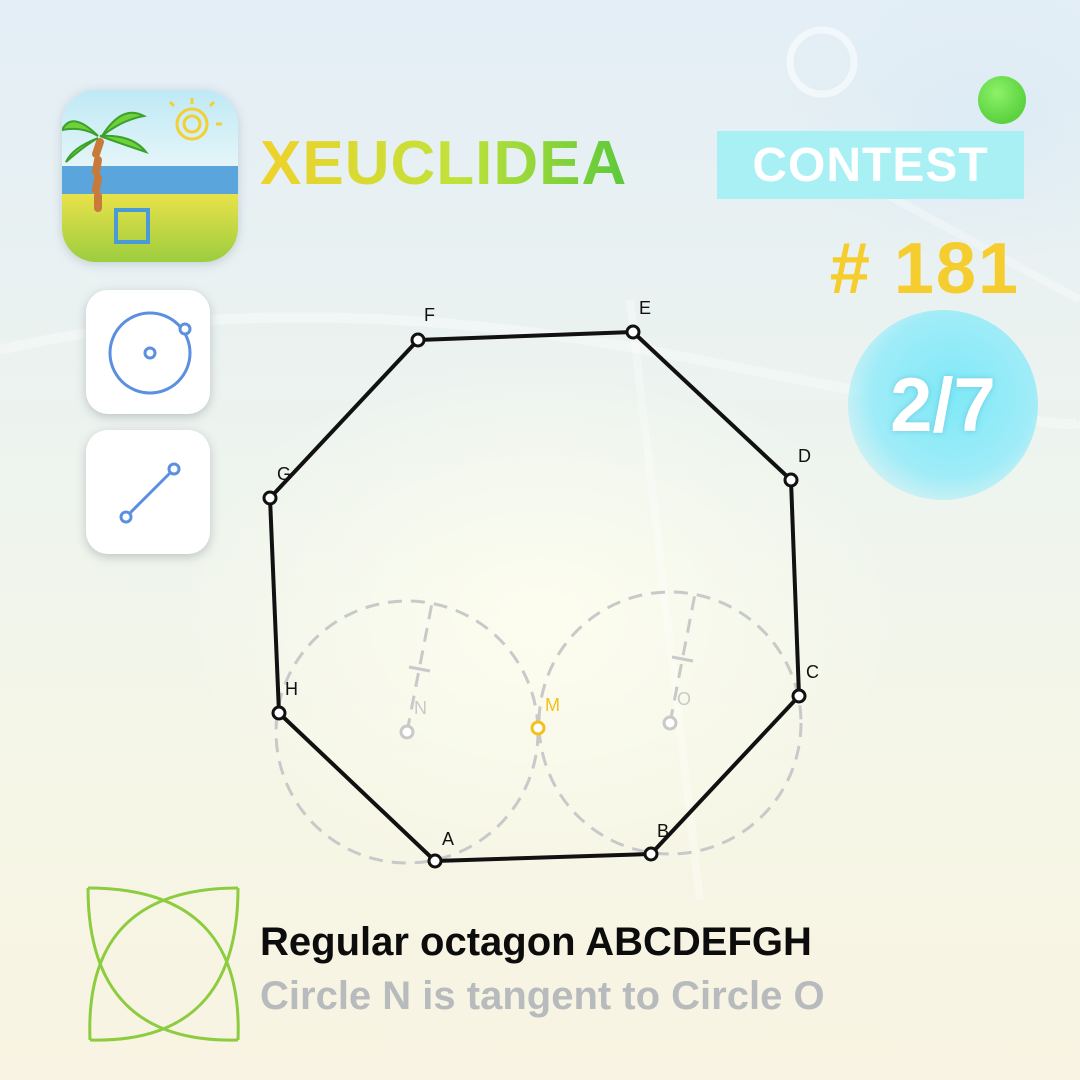  What do you see at coordinates (270, 498) in the screenshot?
I see `point-g` at bounding box center [270, 498].